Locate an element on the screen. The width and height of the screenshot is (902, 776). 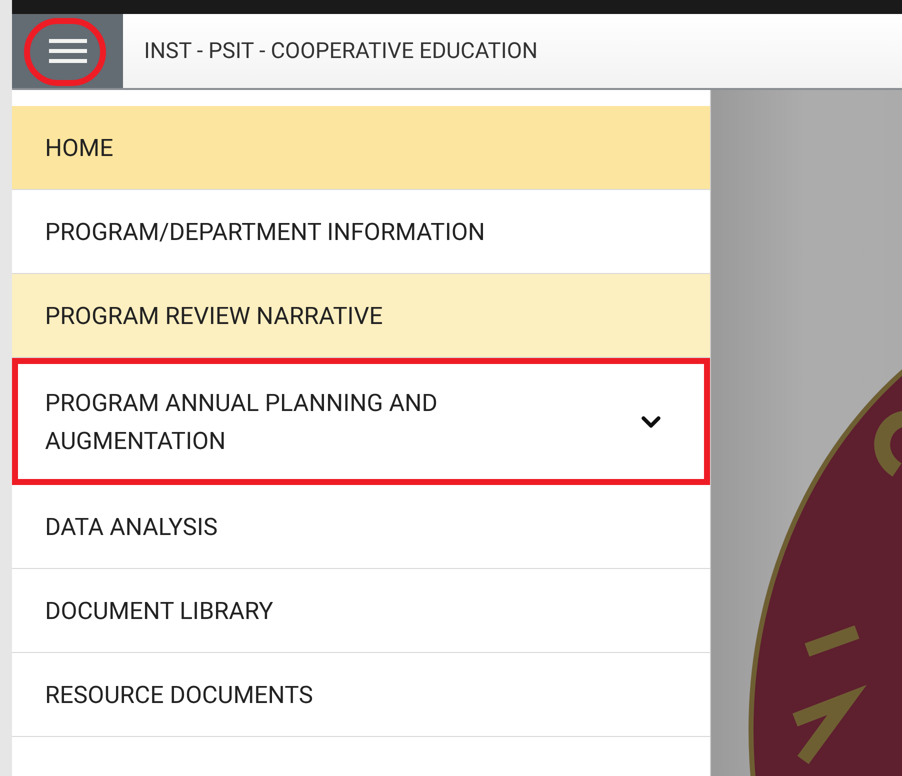
menu-button is located at coordinates (67, 51).